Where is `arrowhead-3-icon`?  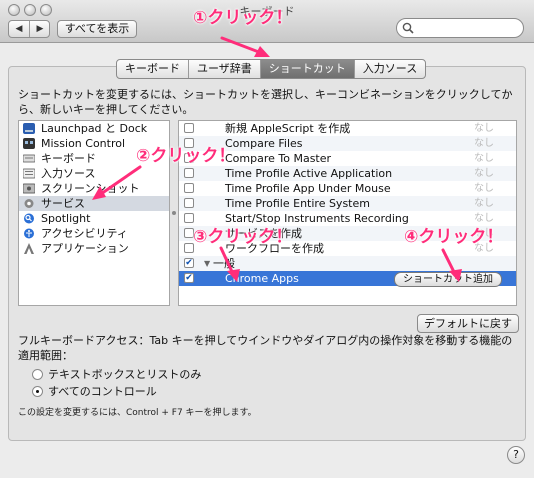
arrowhead-3-icon is located at coordinates (233, 275).